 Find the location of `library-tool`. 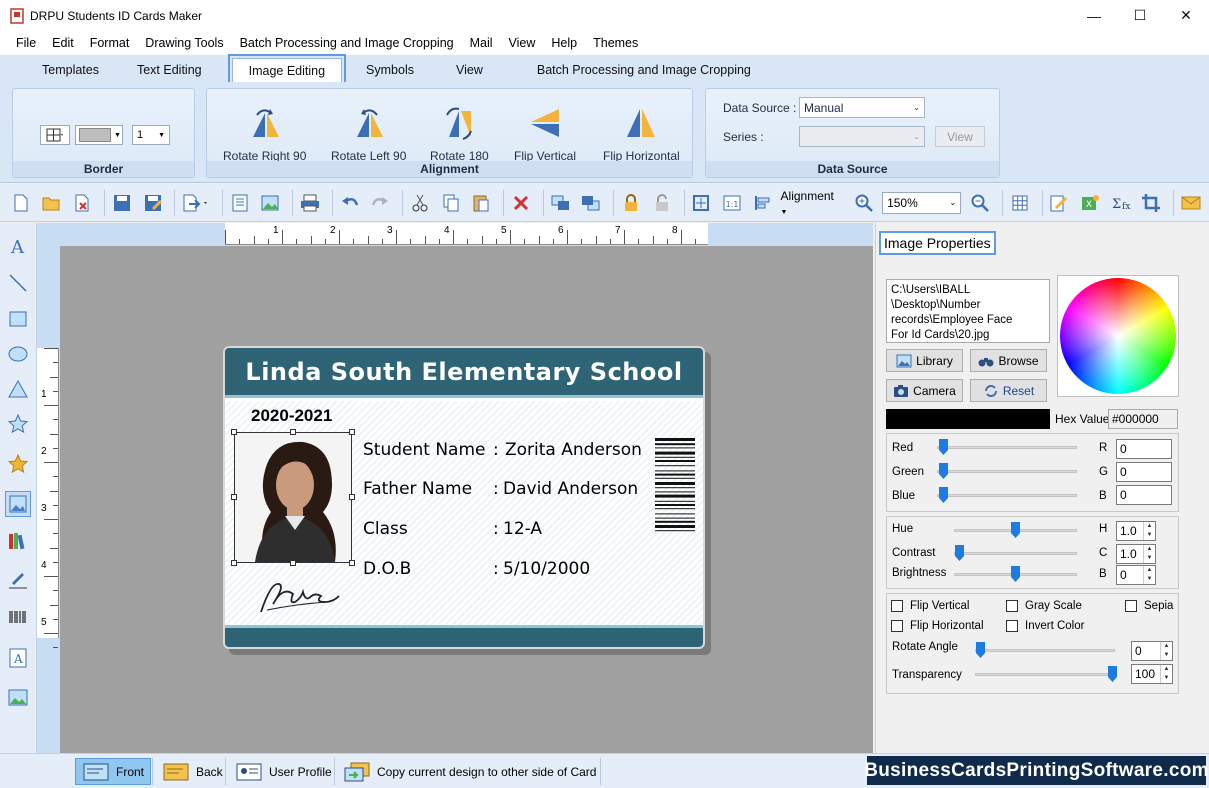

library-tool is located at coordinates (18, 541).